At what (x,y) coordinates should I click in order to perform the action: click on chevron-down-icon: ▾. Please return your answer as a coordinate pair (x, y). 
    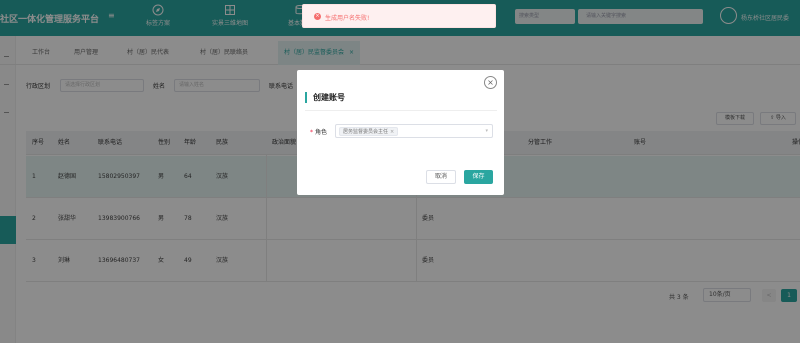
    Looking at the image, I should click on (486, 131).